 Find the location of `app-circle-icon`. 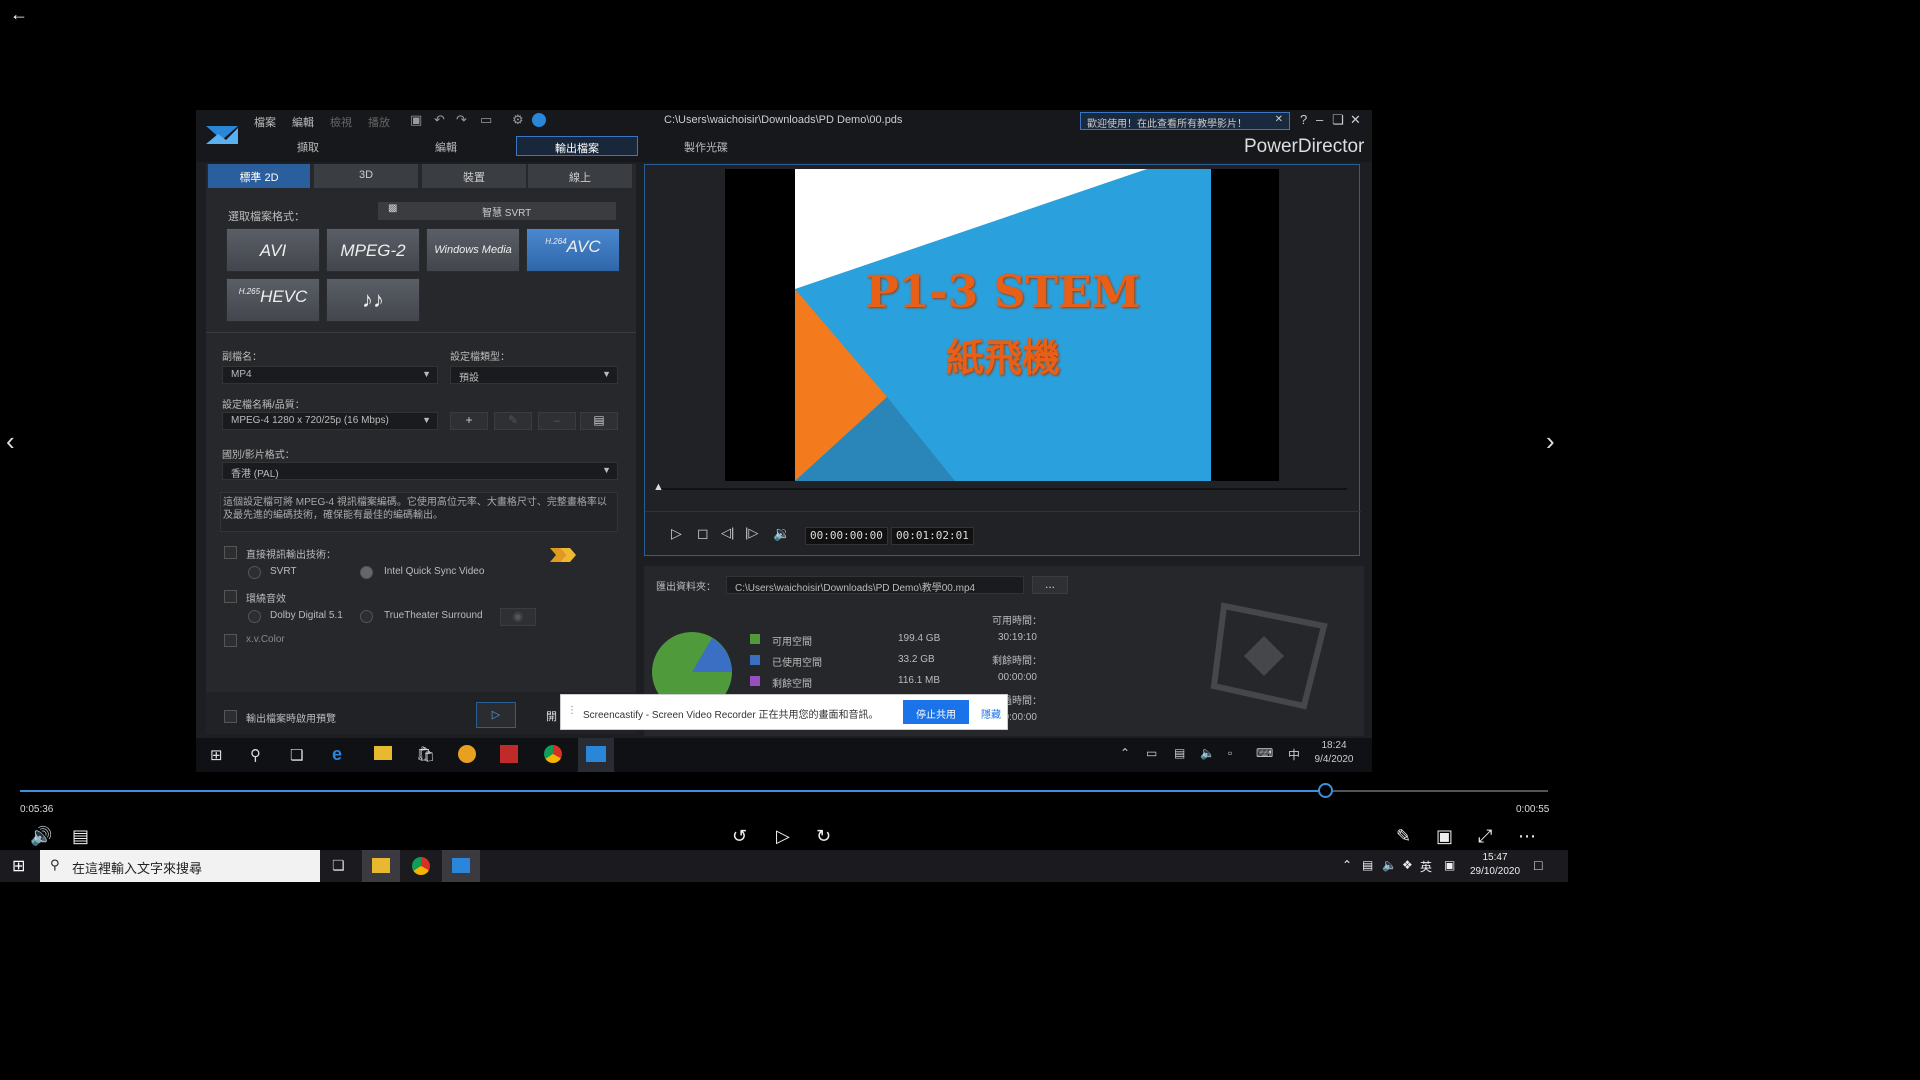

app-circle-icon is located at coordinates (467, 754).